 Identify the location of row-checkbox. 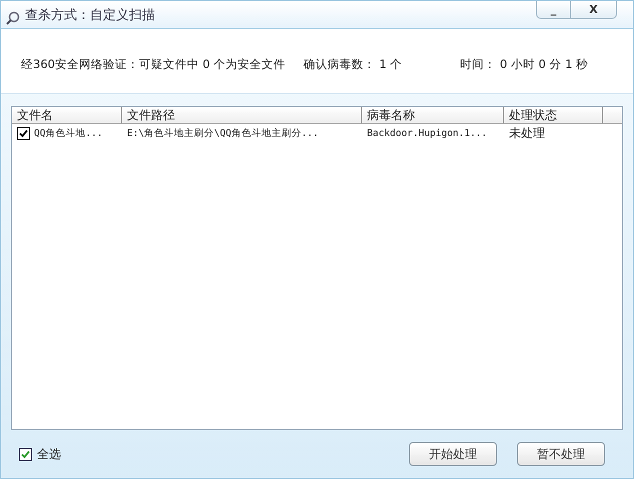
(23, 133).